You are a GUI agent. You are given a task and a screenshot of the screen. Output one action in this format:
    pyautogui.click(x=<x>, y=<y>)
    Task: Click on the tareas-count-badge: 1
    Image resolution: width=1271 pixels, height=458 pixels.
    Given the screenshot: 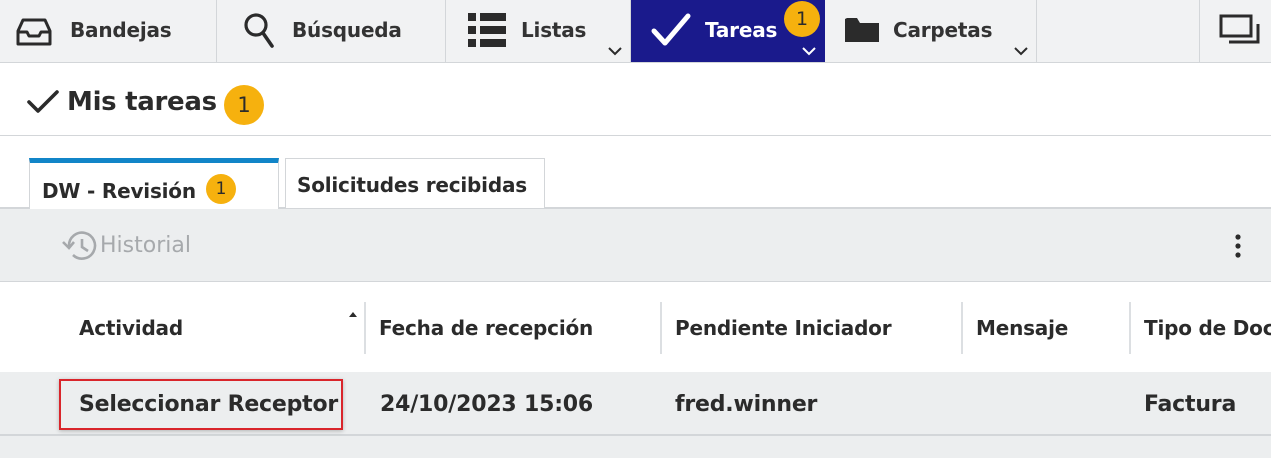 What is the action you would take?
    pyautogui.click(x=802, y=19)
    